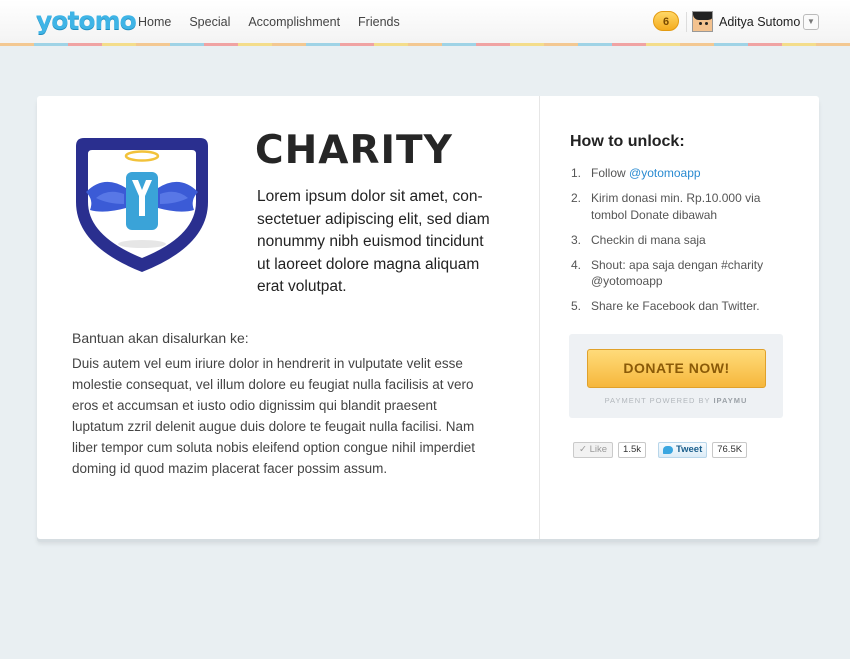 Image resolution: width=850 pixels, height=659 pixels. I want to click on social-buttons: ✓ Like 1.5k Tweet 76.5K, so click(660, 450).